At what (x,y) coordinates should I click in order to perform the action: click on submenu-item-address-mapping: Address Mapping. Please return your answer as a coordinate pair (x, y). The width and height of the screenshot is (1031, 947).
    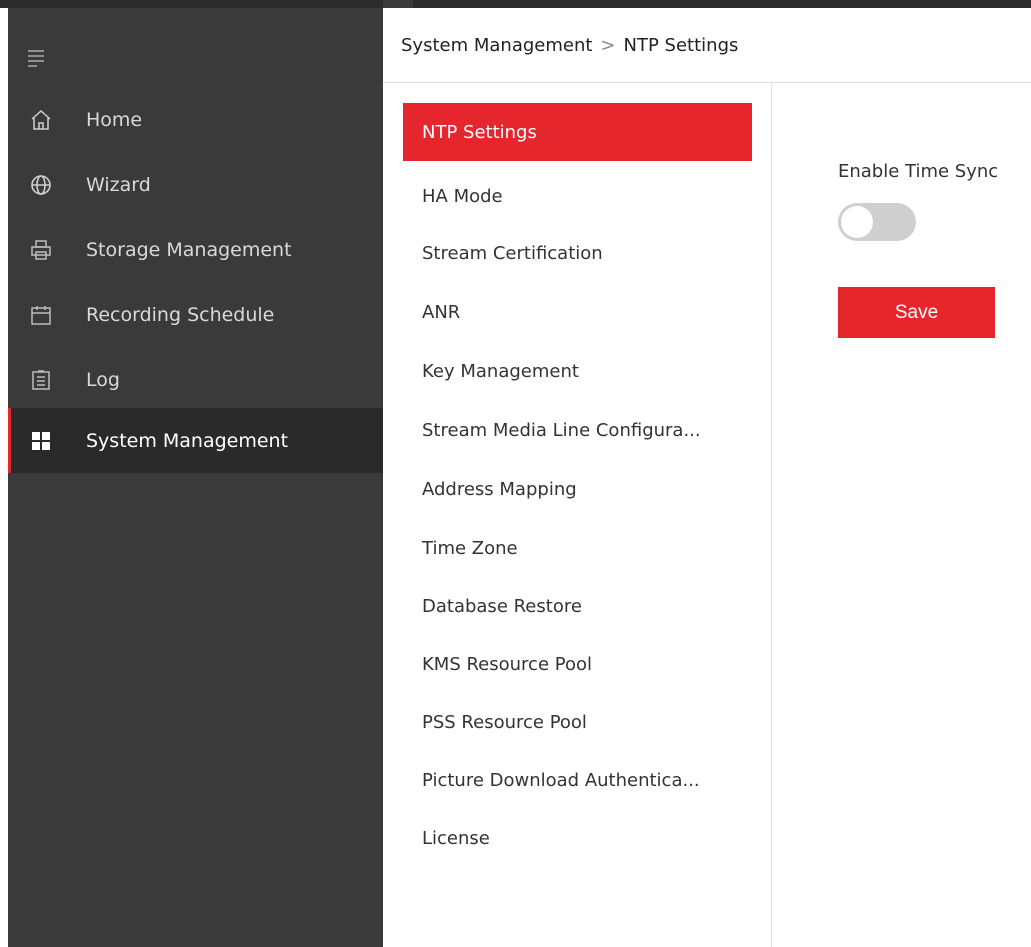
    Looking at the image, I should click on (577, 489).